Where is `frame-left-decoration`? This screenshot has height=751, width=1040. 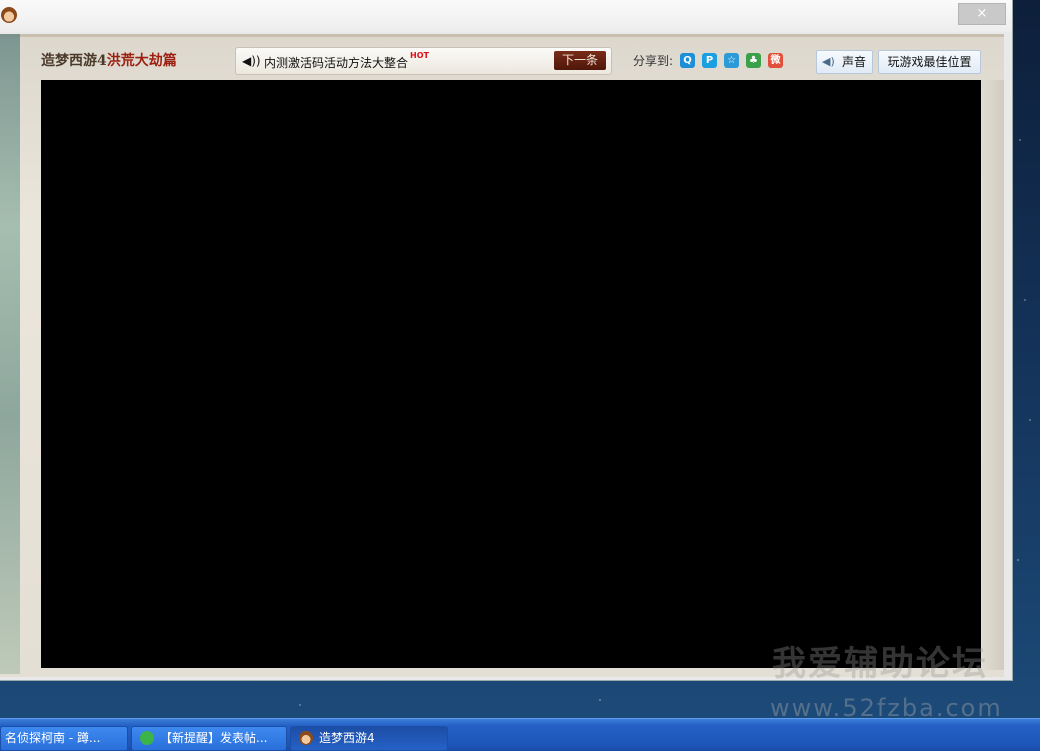 frame-left-decoration is located at coordinates (10, 354).